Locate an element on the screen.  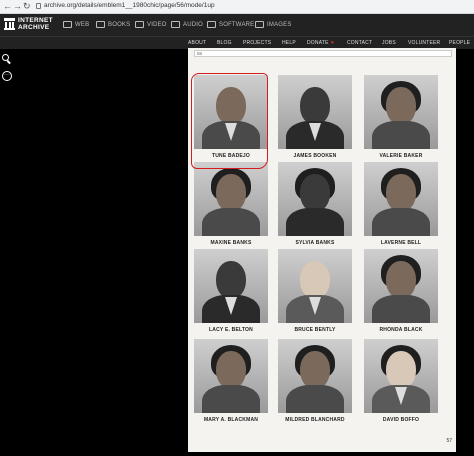
media-video-label: VIDEO is located at coordinates (157, 24).